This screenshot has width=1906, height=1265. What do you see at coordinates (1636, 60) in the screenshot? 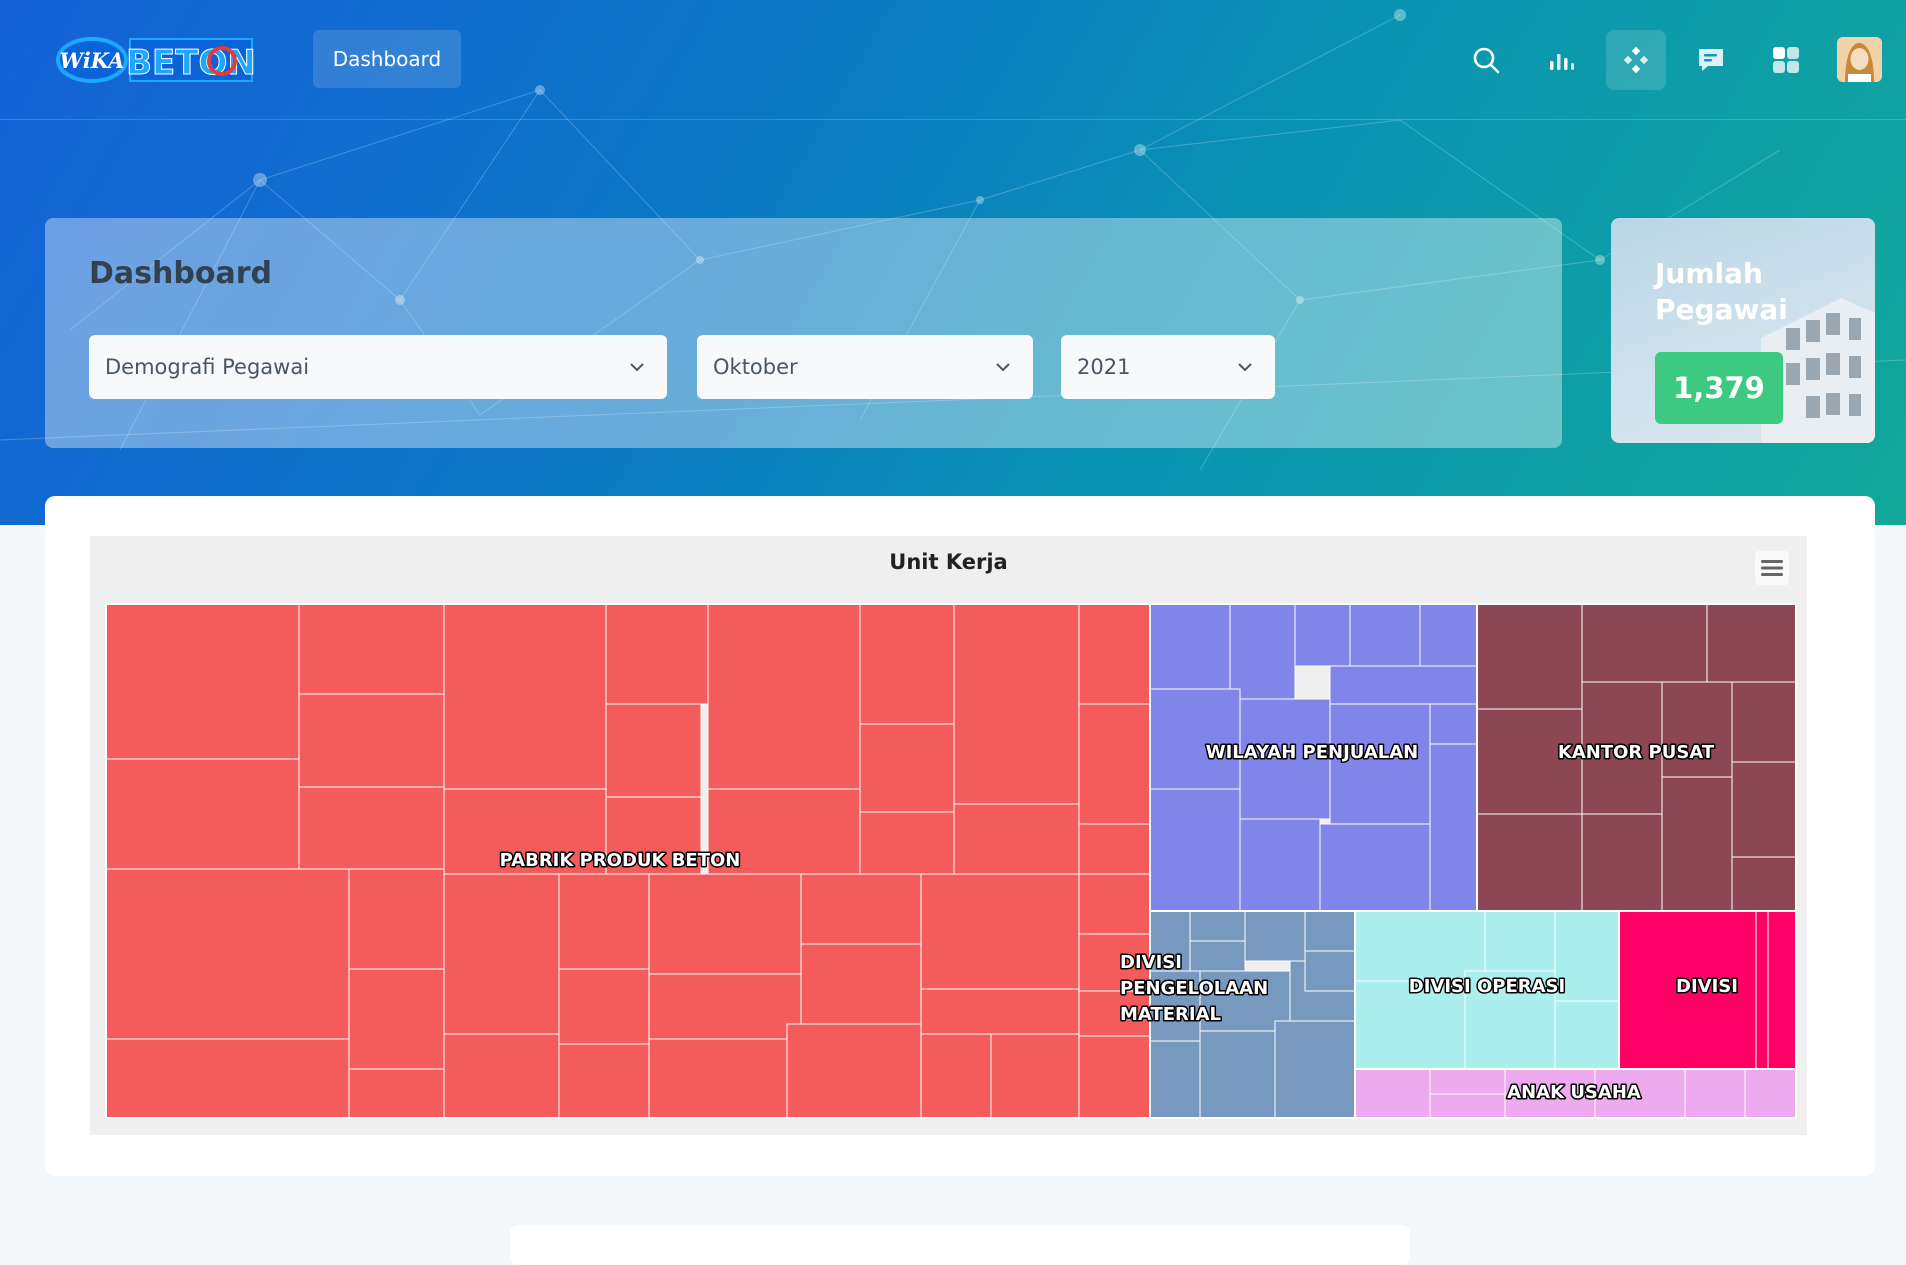
I see `diamond-grid-icon` at bounding box center [1636, 60].